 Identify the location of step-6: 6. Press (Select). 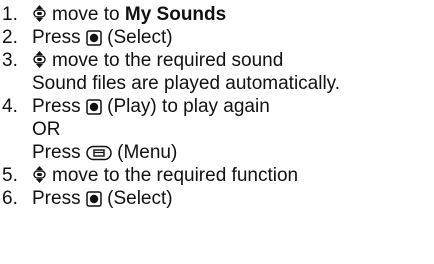
(217, 198).